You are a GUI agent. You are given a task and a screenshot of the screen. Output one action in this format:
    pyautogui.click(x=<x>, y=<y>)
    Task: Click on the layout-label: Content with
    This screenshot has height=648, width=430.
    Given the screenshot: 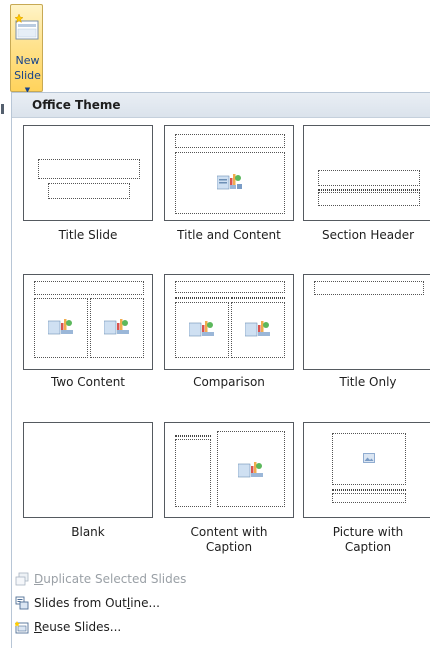 What is the action you would take?
    pyautogui.click(x=229, y=532)
    